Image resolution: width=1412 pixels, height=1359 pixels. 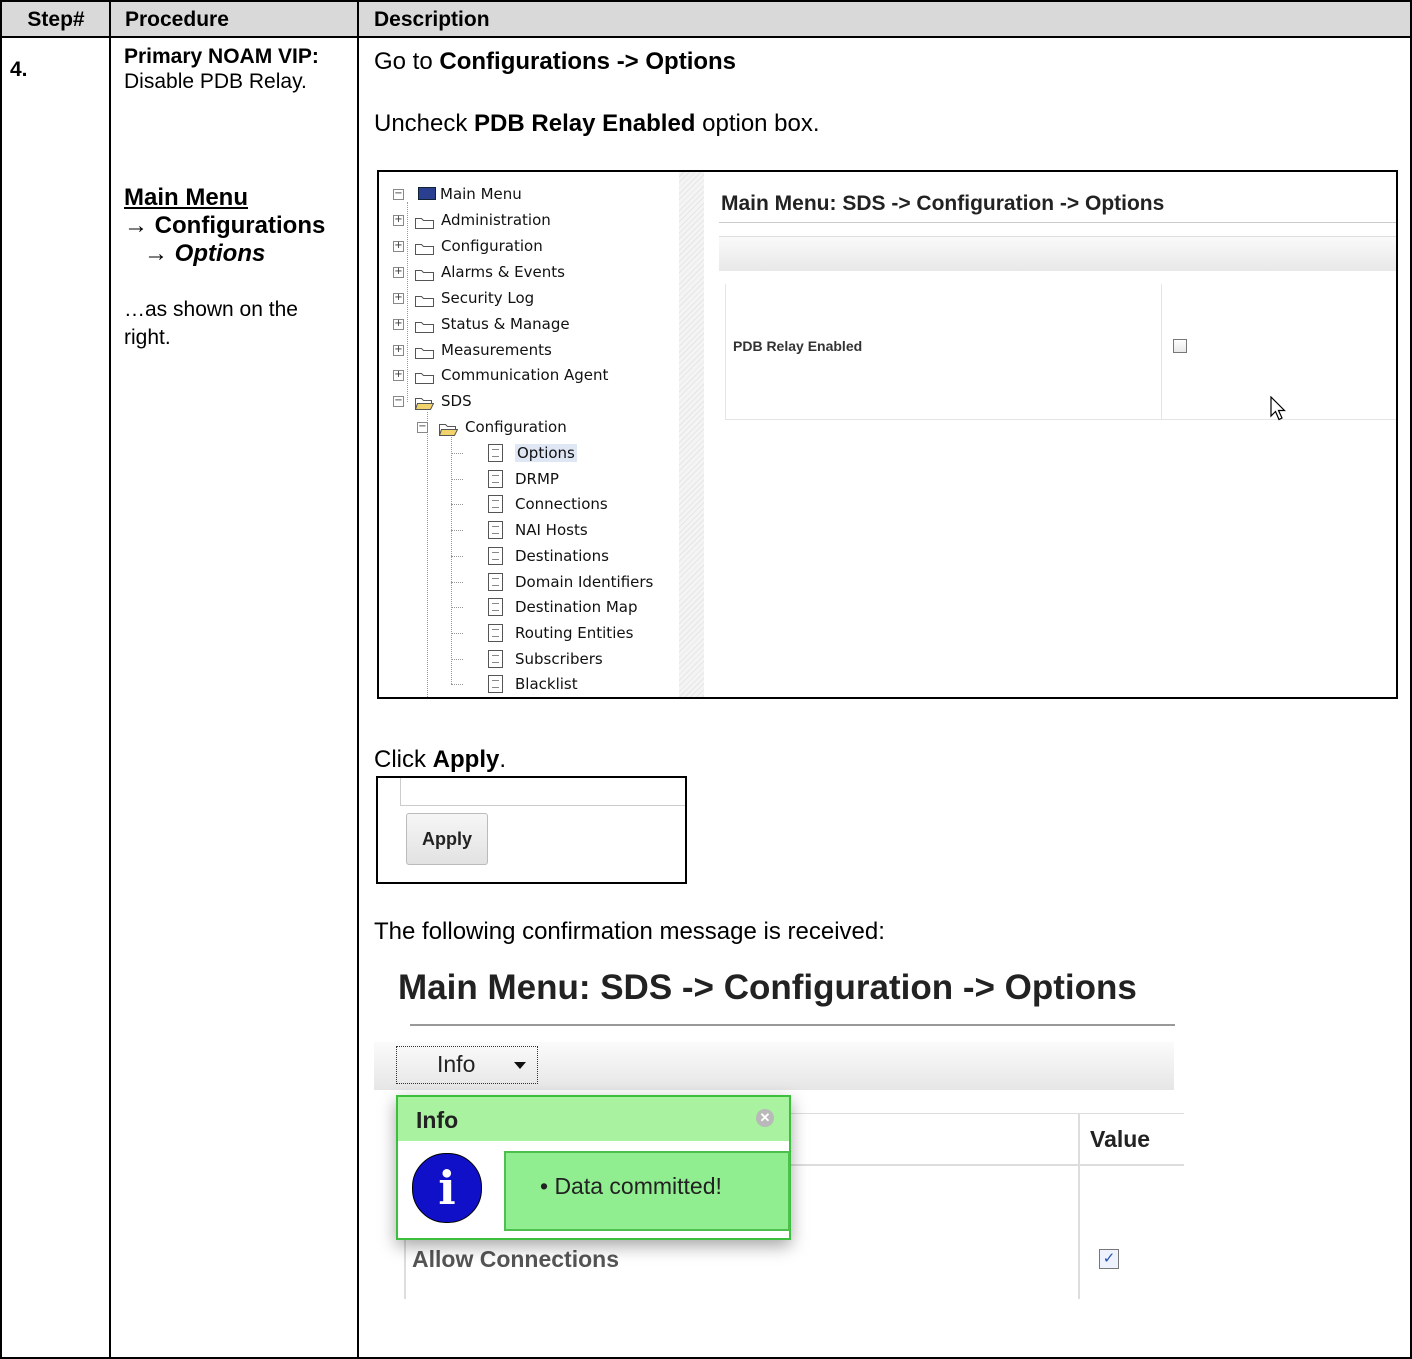 I want to click on step-number: 4., so click(x=19, y=69).